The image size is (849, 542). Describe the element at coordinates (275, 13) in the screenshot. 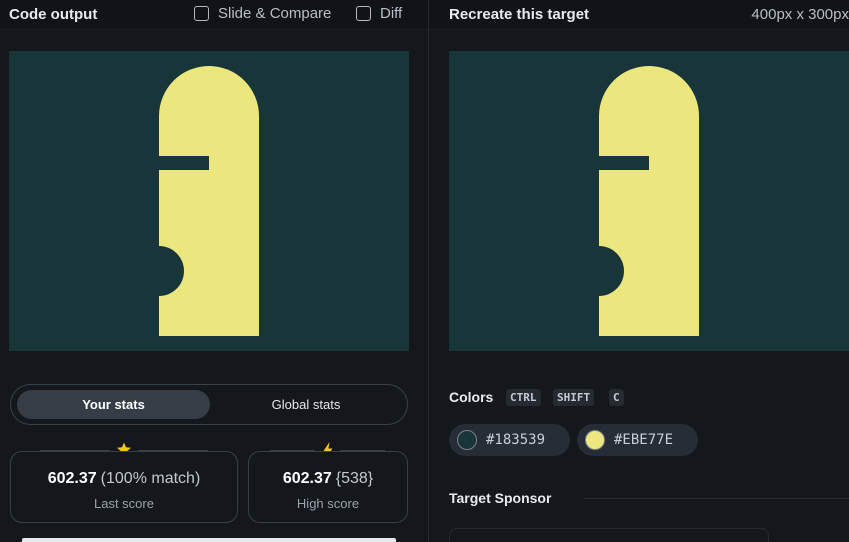

I see `slide-compare-label: Slide & Compare` at that location.